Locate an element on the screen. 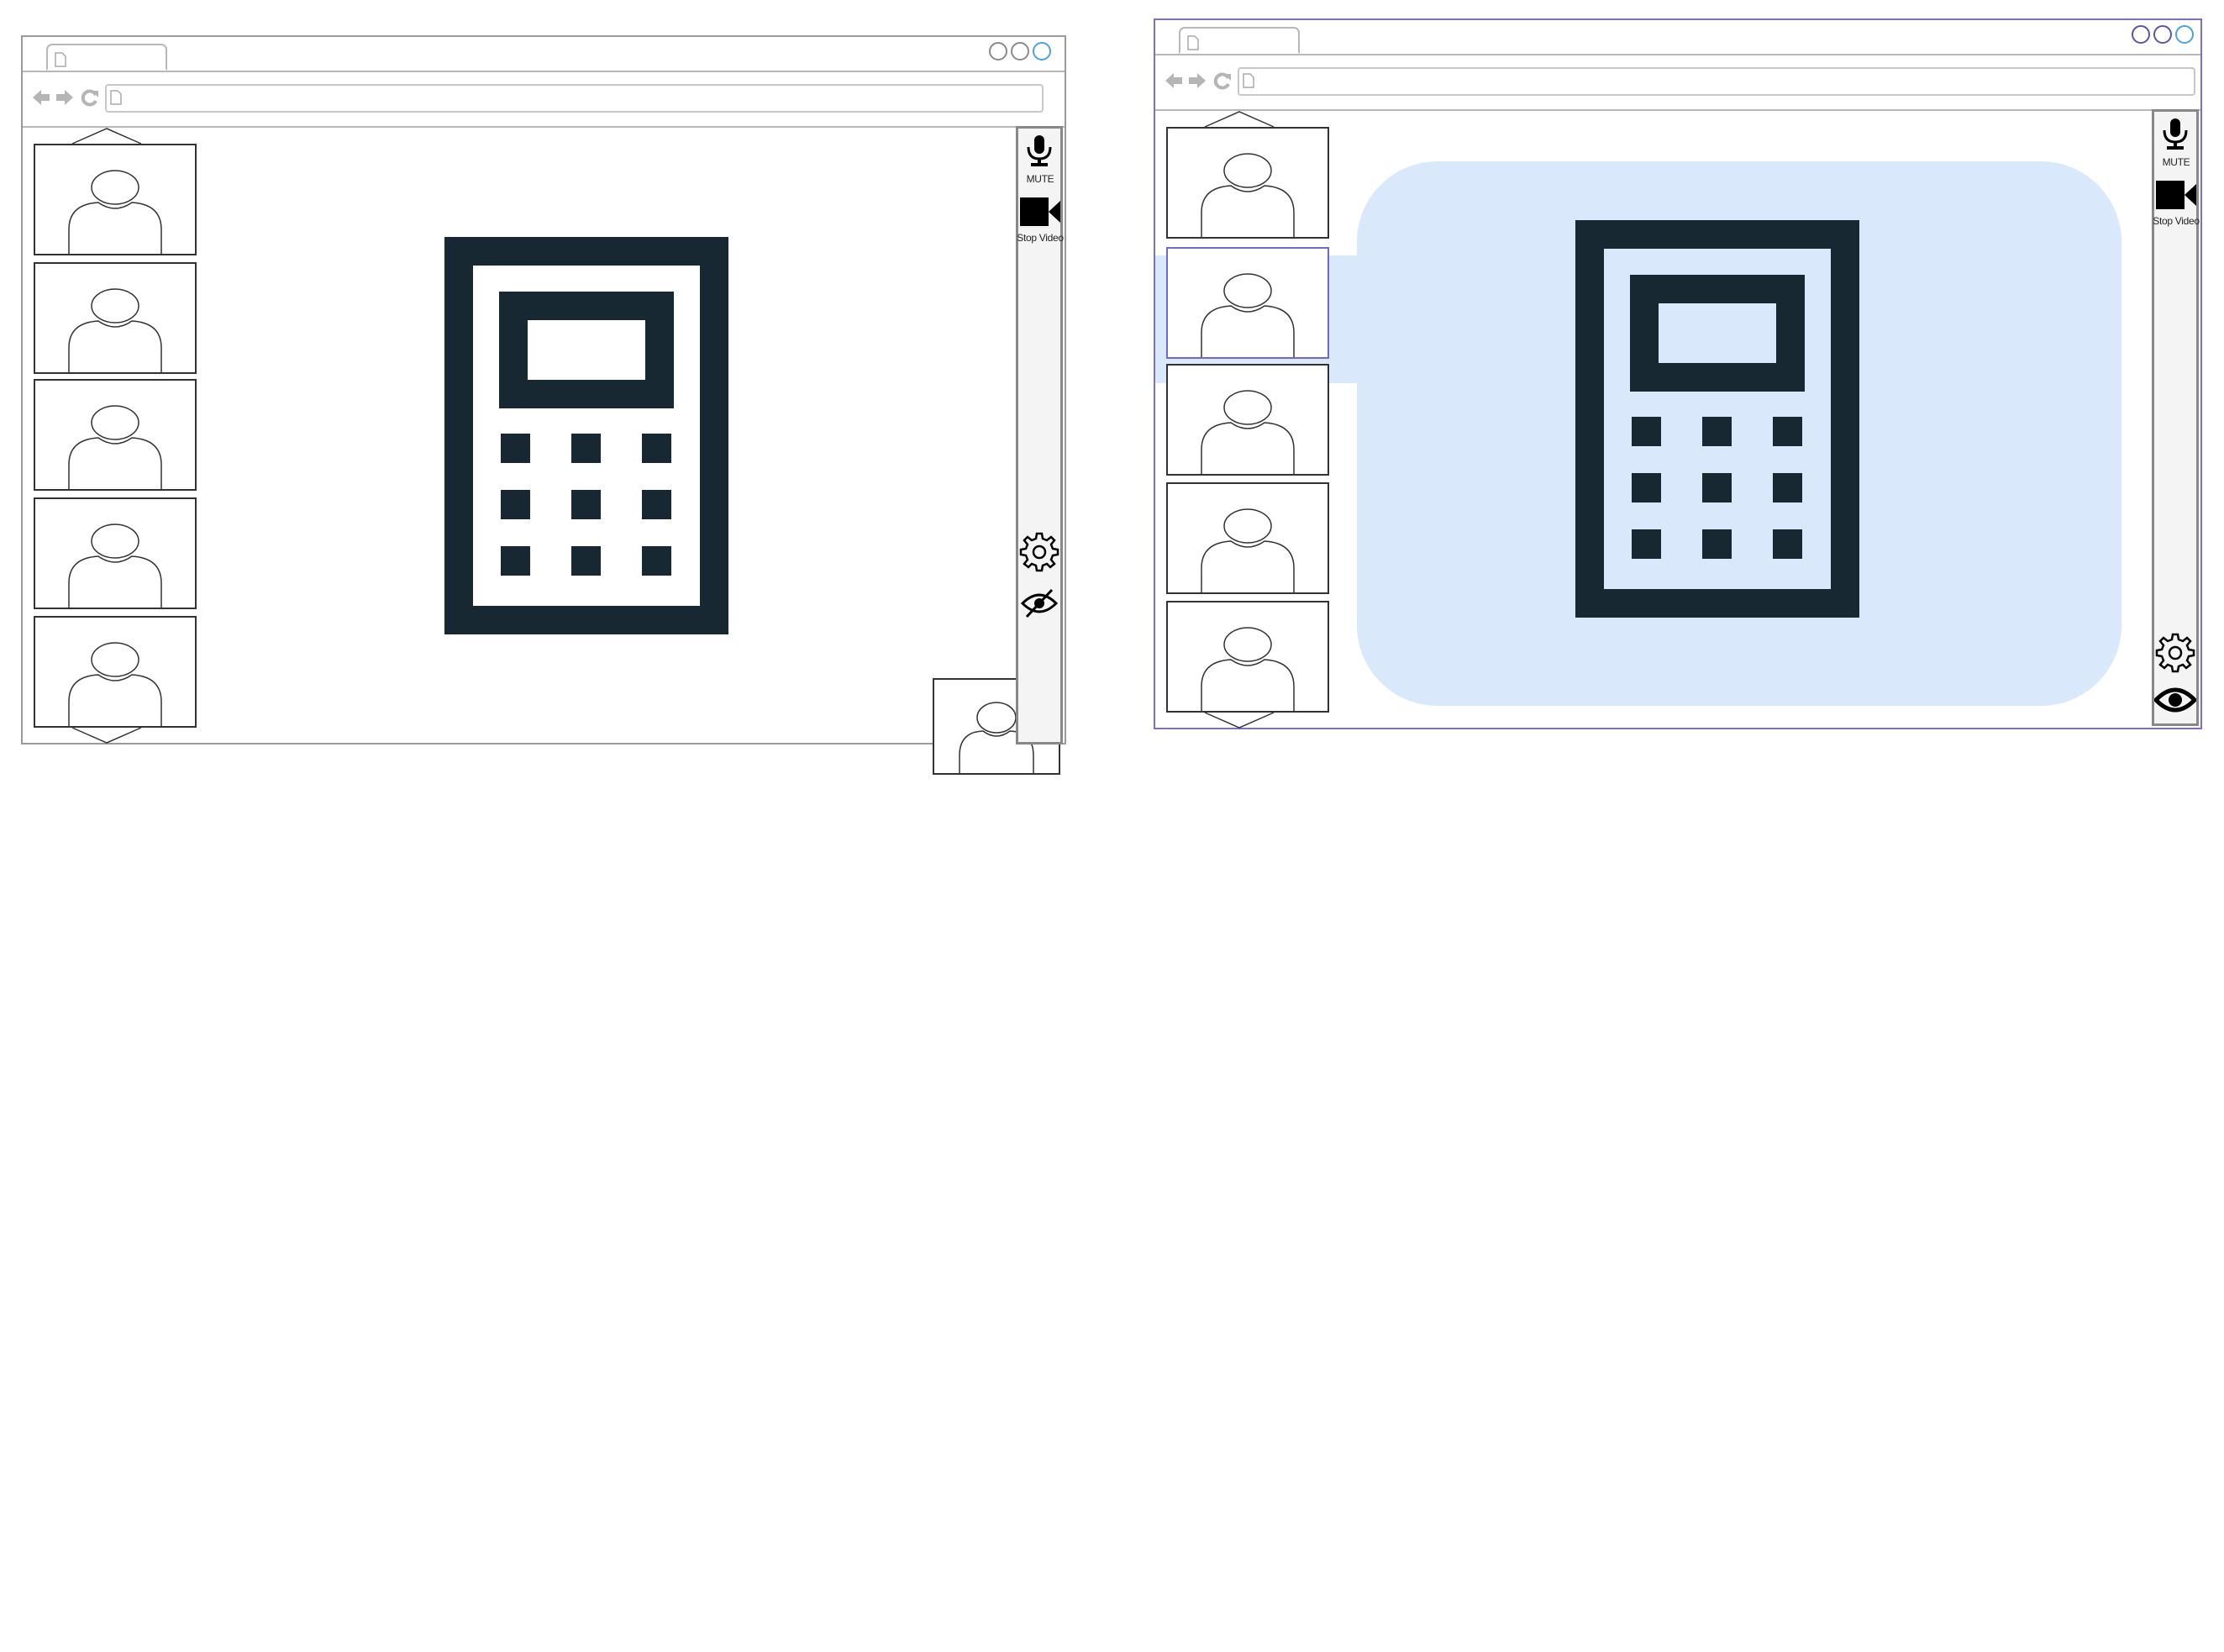  participant-tile-highlighted is located at coordinates (1247, 303).